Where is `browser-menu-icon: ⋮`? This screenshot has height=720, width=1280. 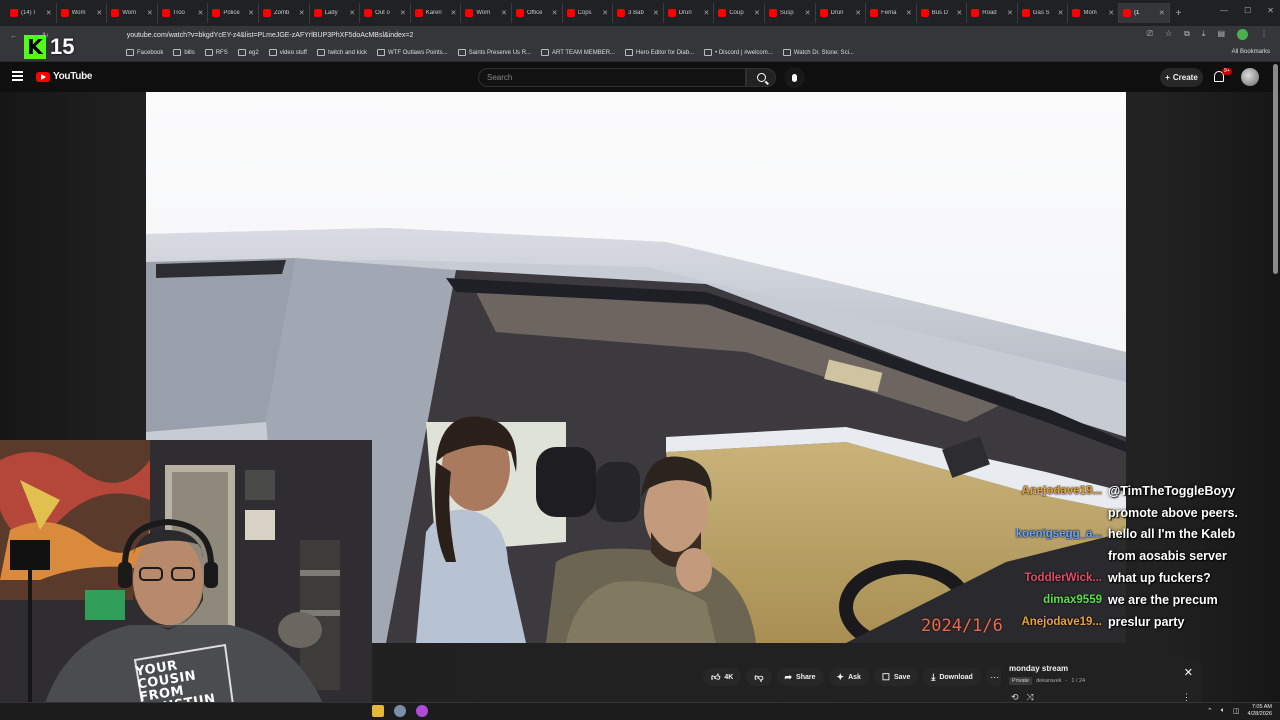
browser-menu-icon: ⋮ is located at coordinates (1264, 34).